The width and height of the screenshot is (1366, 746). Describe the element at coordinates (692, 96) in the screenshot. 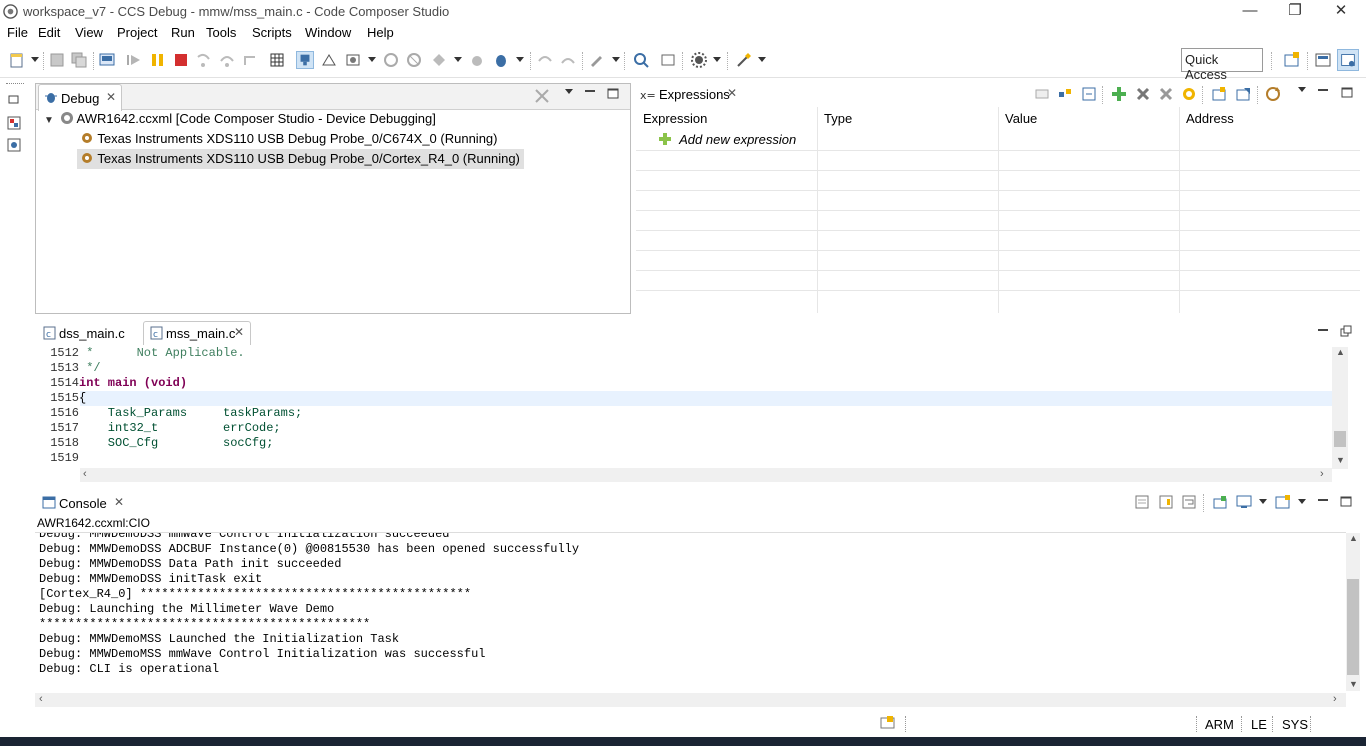

I see `tab-expressions: x= Expressions ✕` at that location.